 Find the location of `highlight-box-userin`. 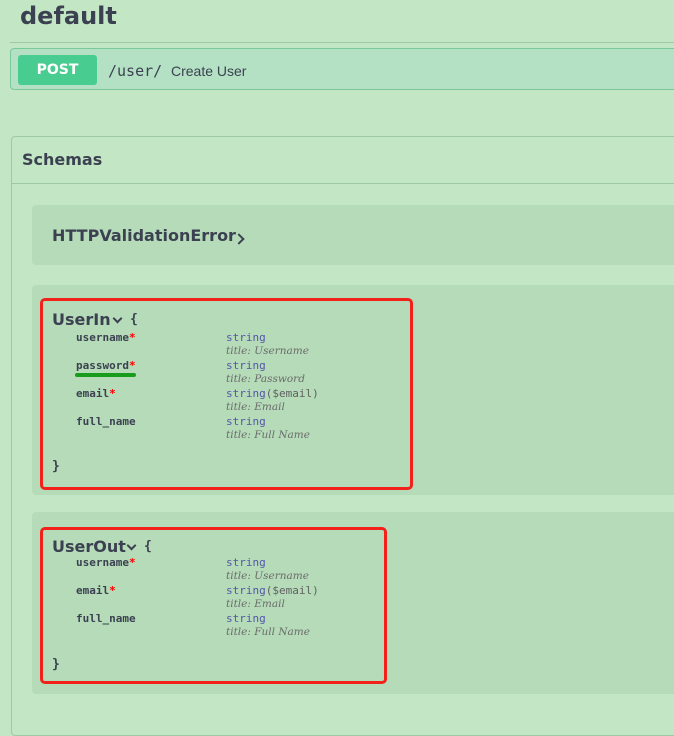

highlight-box-userin is located at coordinates (226, 394).